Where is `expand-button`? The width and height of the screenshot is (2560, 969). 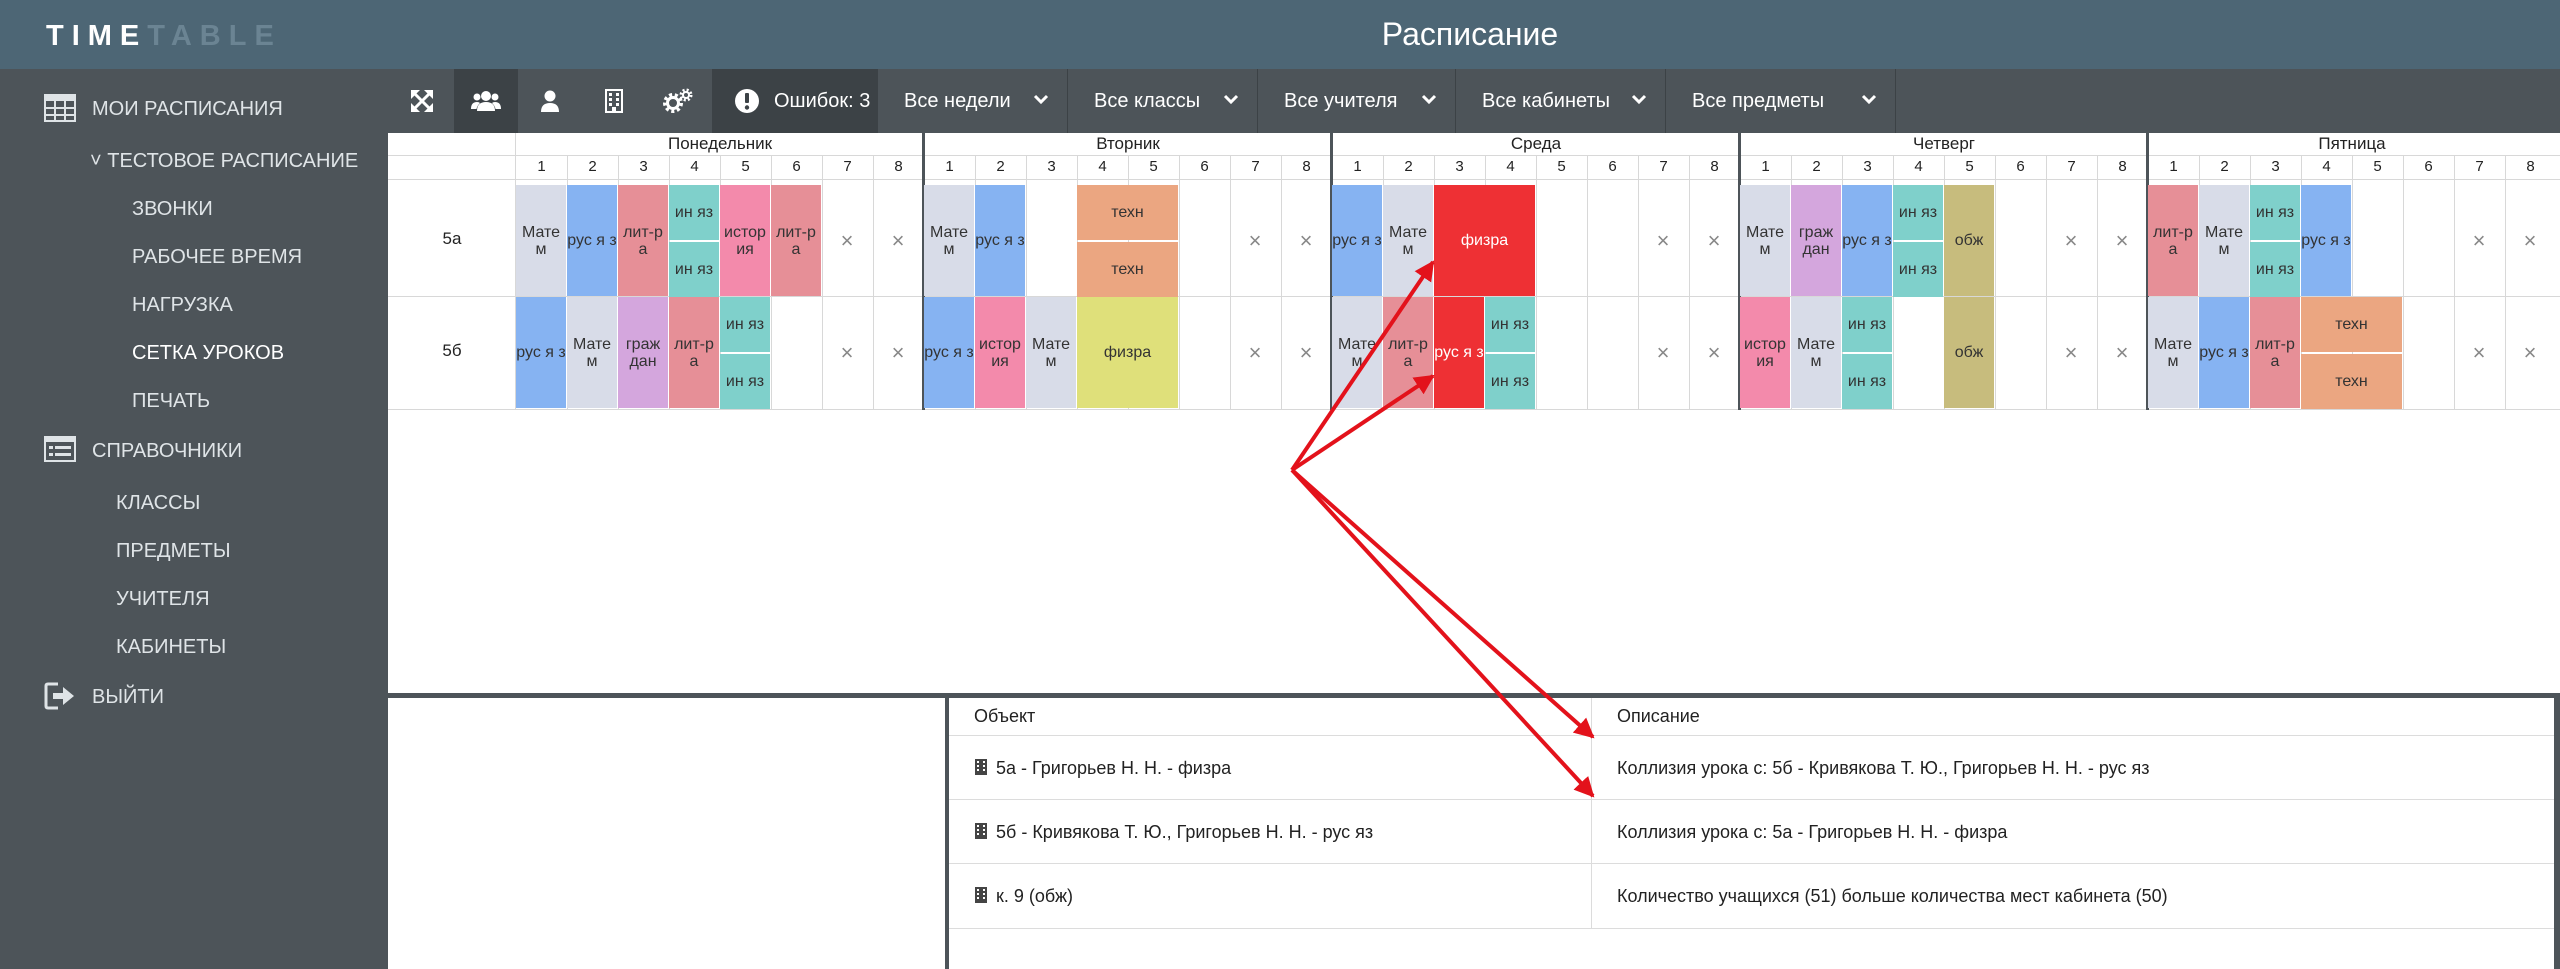
expand-button is located at coordinates (422, 101).